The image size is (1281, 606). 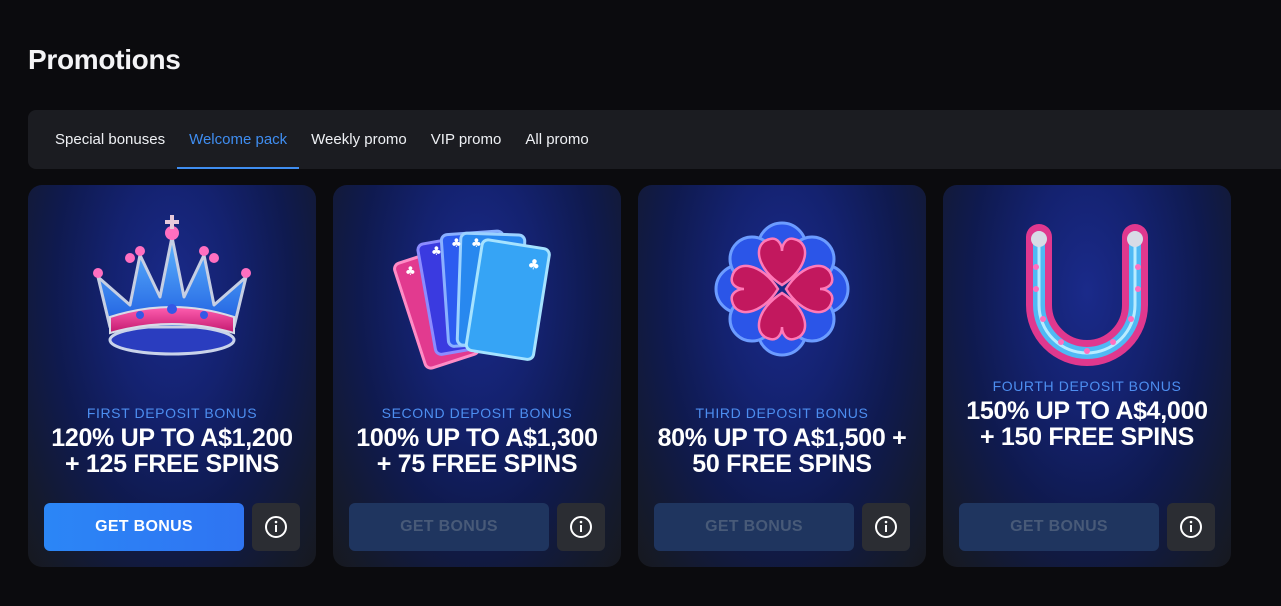 I want to click on crown-icon, so click(x=172, y=285).